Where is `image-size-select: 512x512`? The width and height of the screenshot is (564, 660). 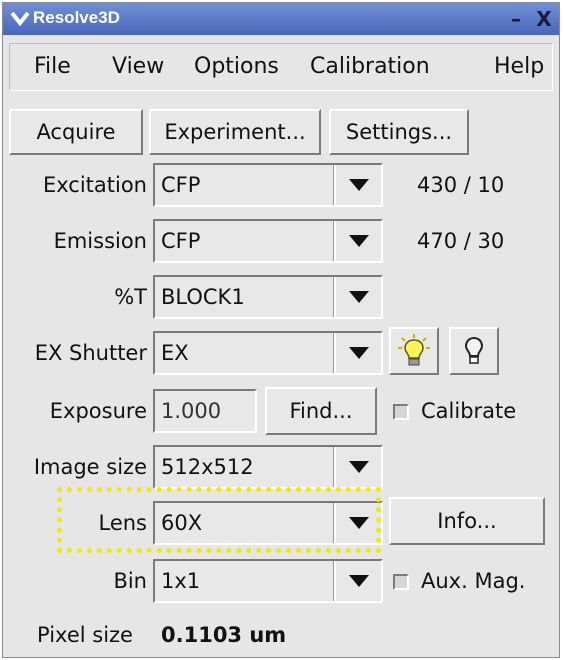 image-size-select: 512x512 is located at coordinates (268, 467).